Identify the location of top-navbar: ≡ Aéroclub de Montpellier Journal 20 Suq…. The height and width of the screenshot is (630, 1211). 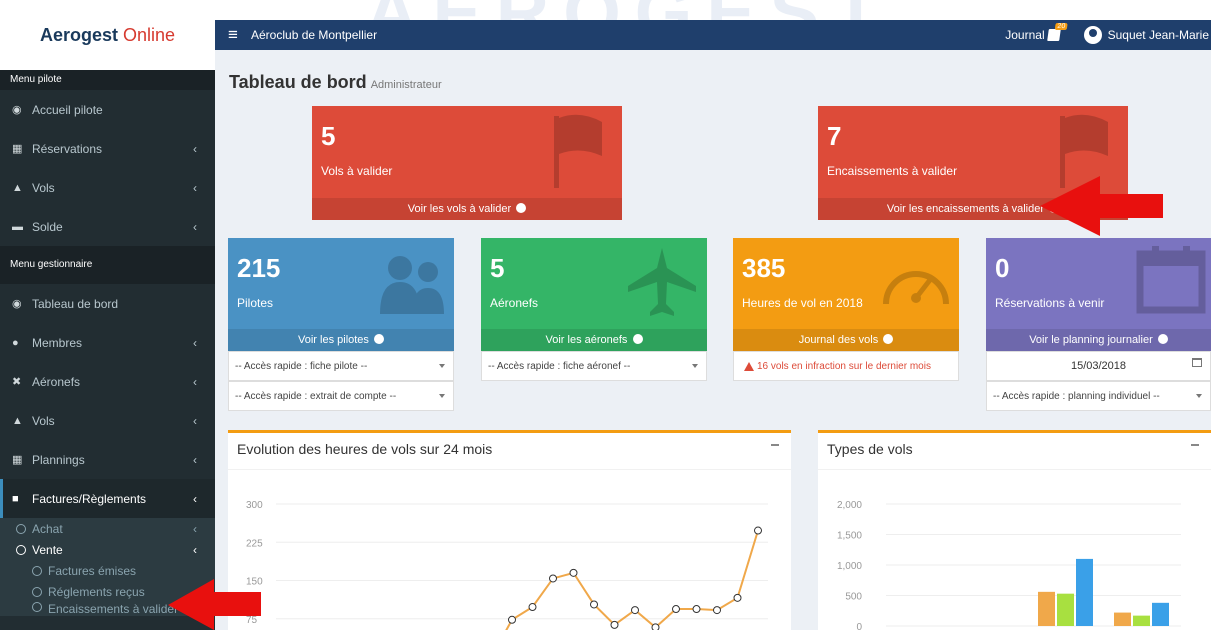
(713, 35).